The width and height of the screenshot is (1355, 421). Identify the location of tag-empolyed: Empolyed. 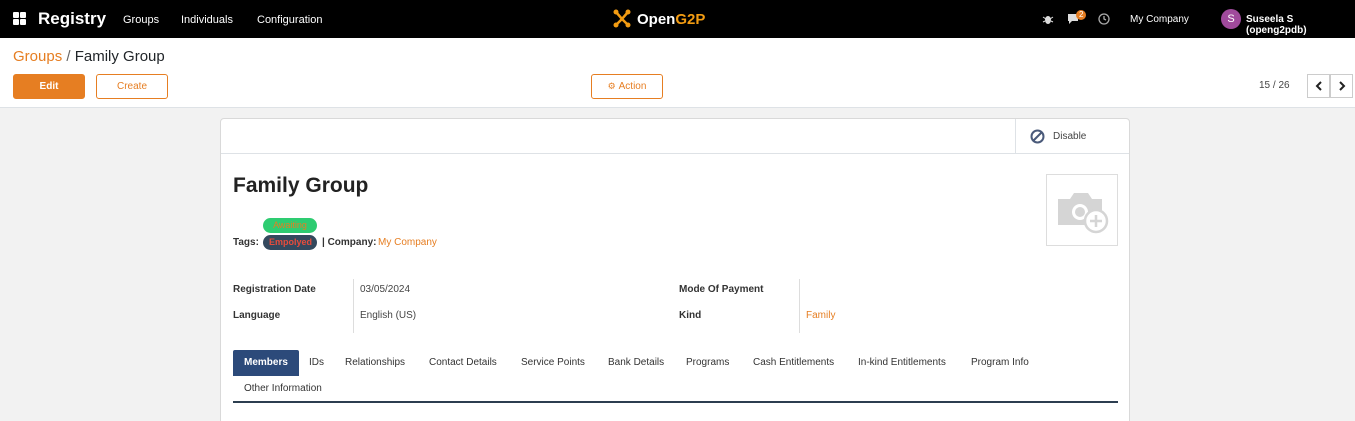
(290, 242).